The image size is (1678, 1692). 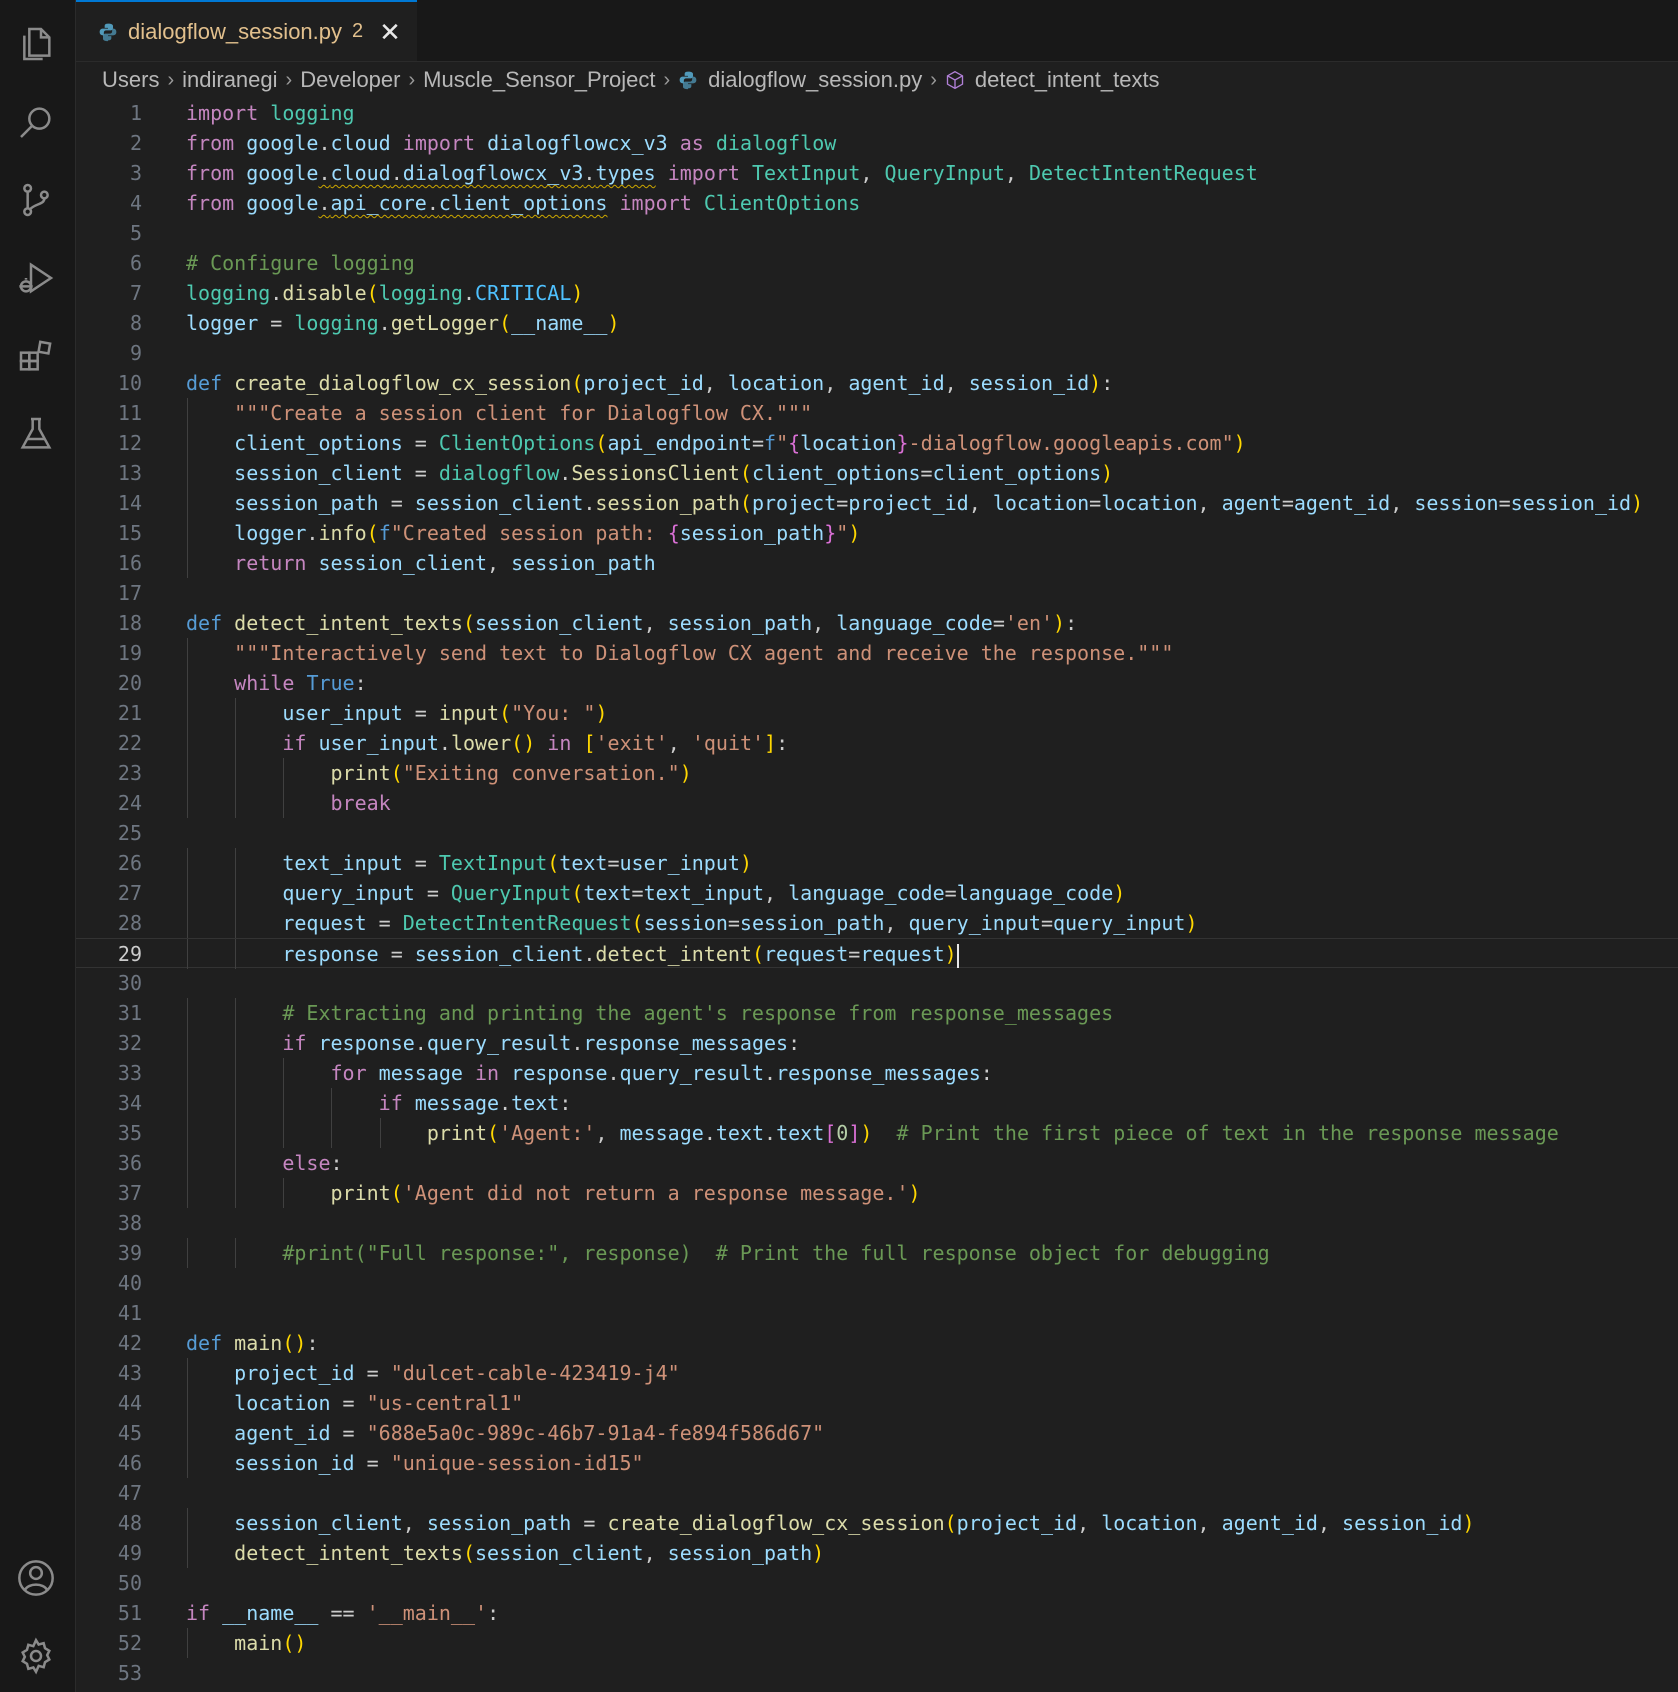 What do you see at coordinates (129, 653) in the screenshot?
I see `line-number: 19` at bounding box center [129, 653].